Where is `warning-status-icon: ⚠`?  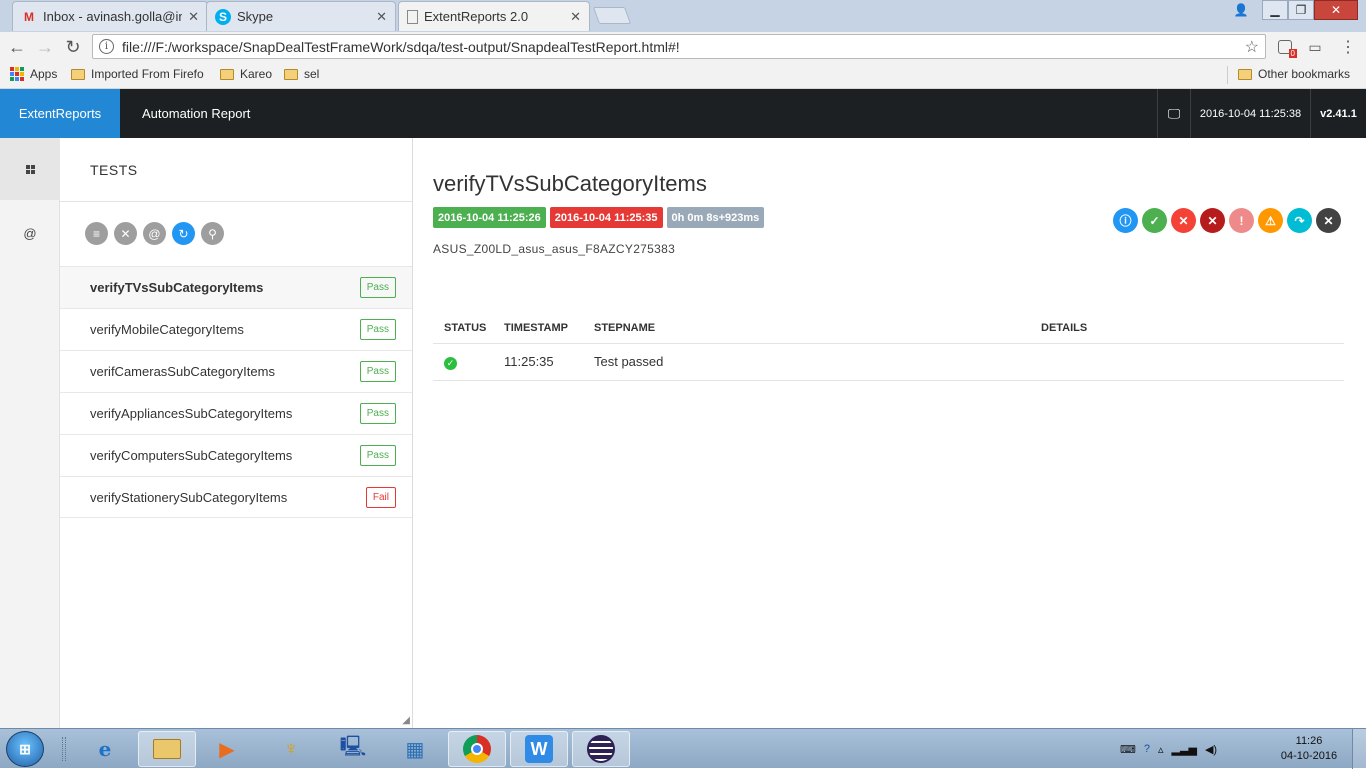
warning-status-icon: ⚠ is located at coordinates (1270, 220).